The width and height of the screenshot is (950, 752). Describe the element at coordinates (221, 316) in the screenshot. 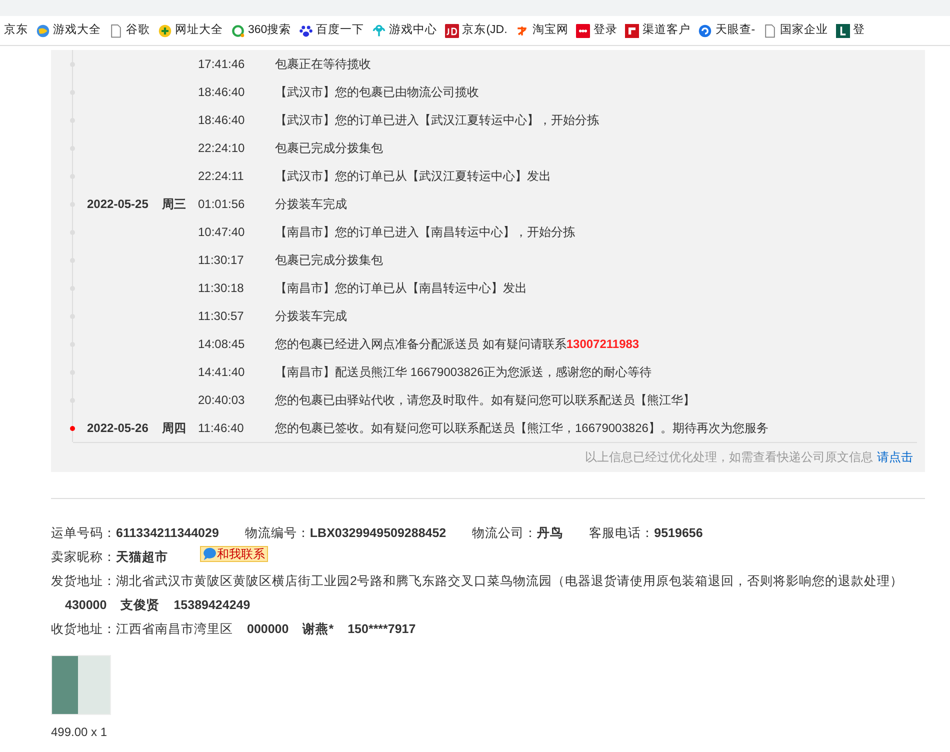

I see `time-text: 11:30:57` at that location.